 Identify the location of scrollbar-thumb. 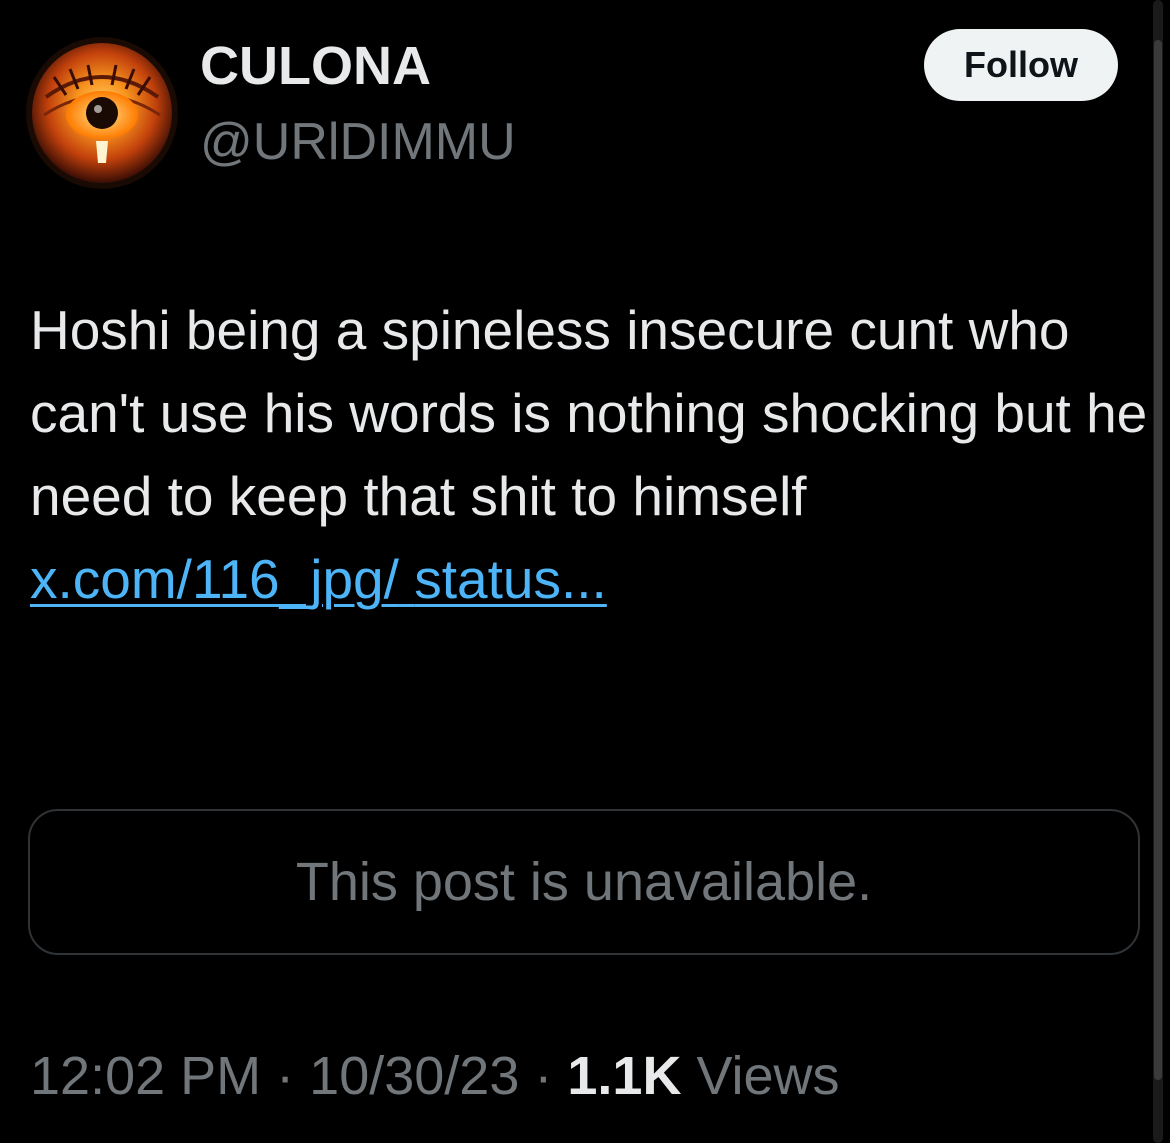
(1158, 560).